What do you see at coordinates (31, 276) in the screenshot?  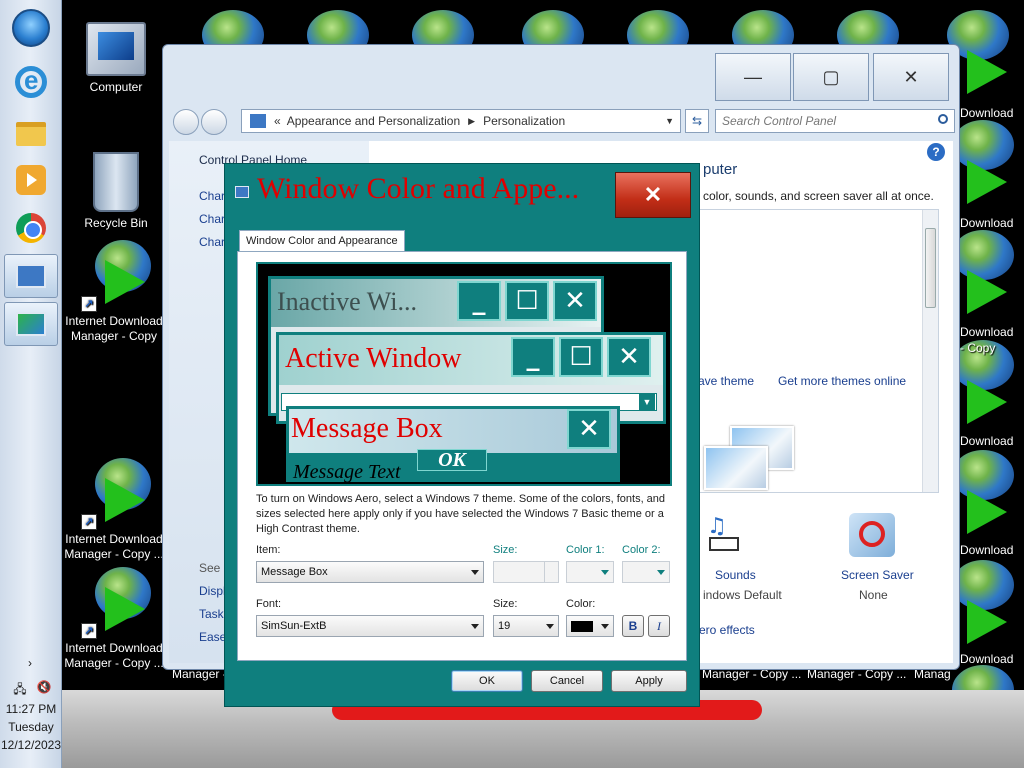 I see `taskbar-control-panel` at bounding box center [31, 276].